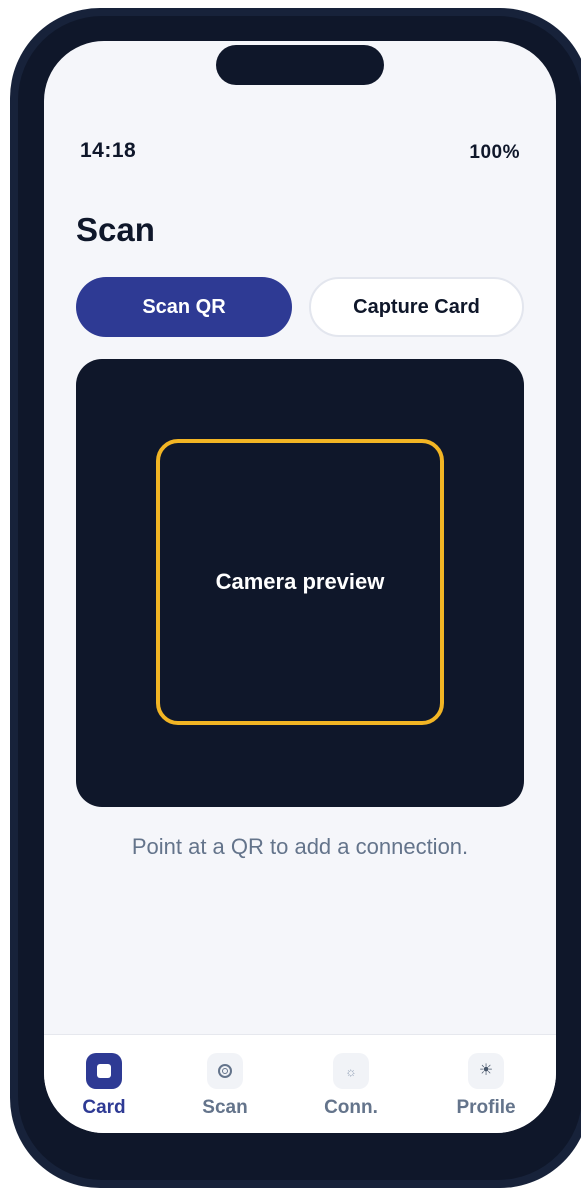 The height and width of the screenshot is (1188, 581). What do you see at coordinates (300, 1083) in the screenshot?
I see `bottom-tab-bar: Card Scan ☼ Conn. ☀ Profile` at bounding box center [300, 1083].